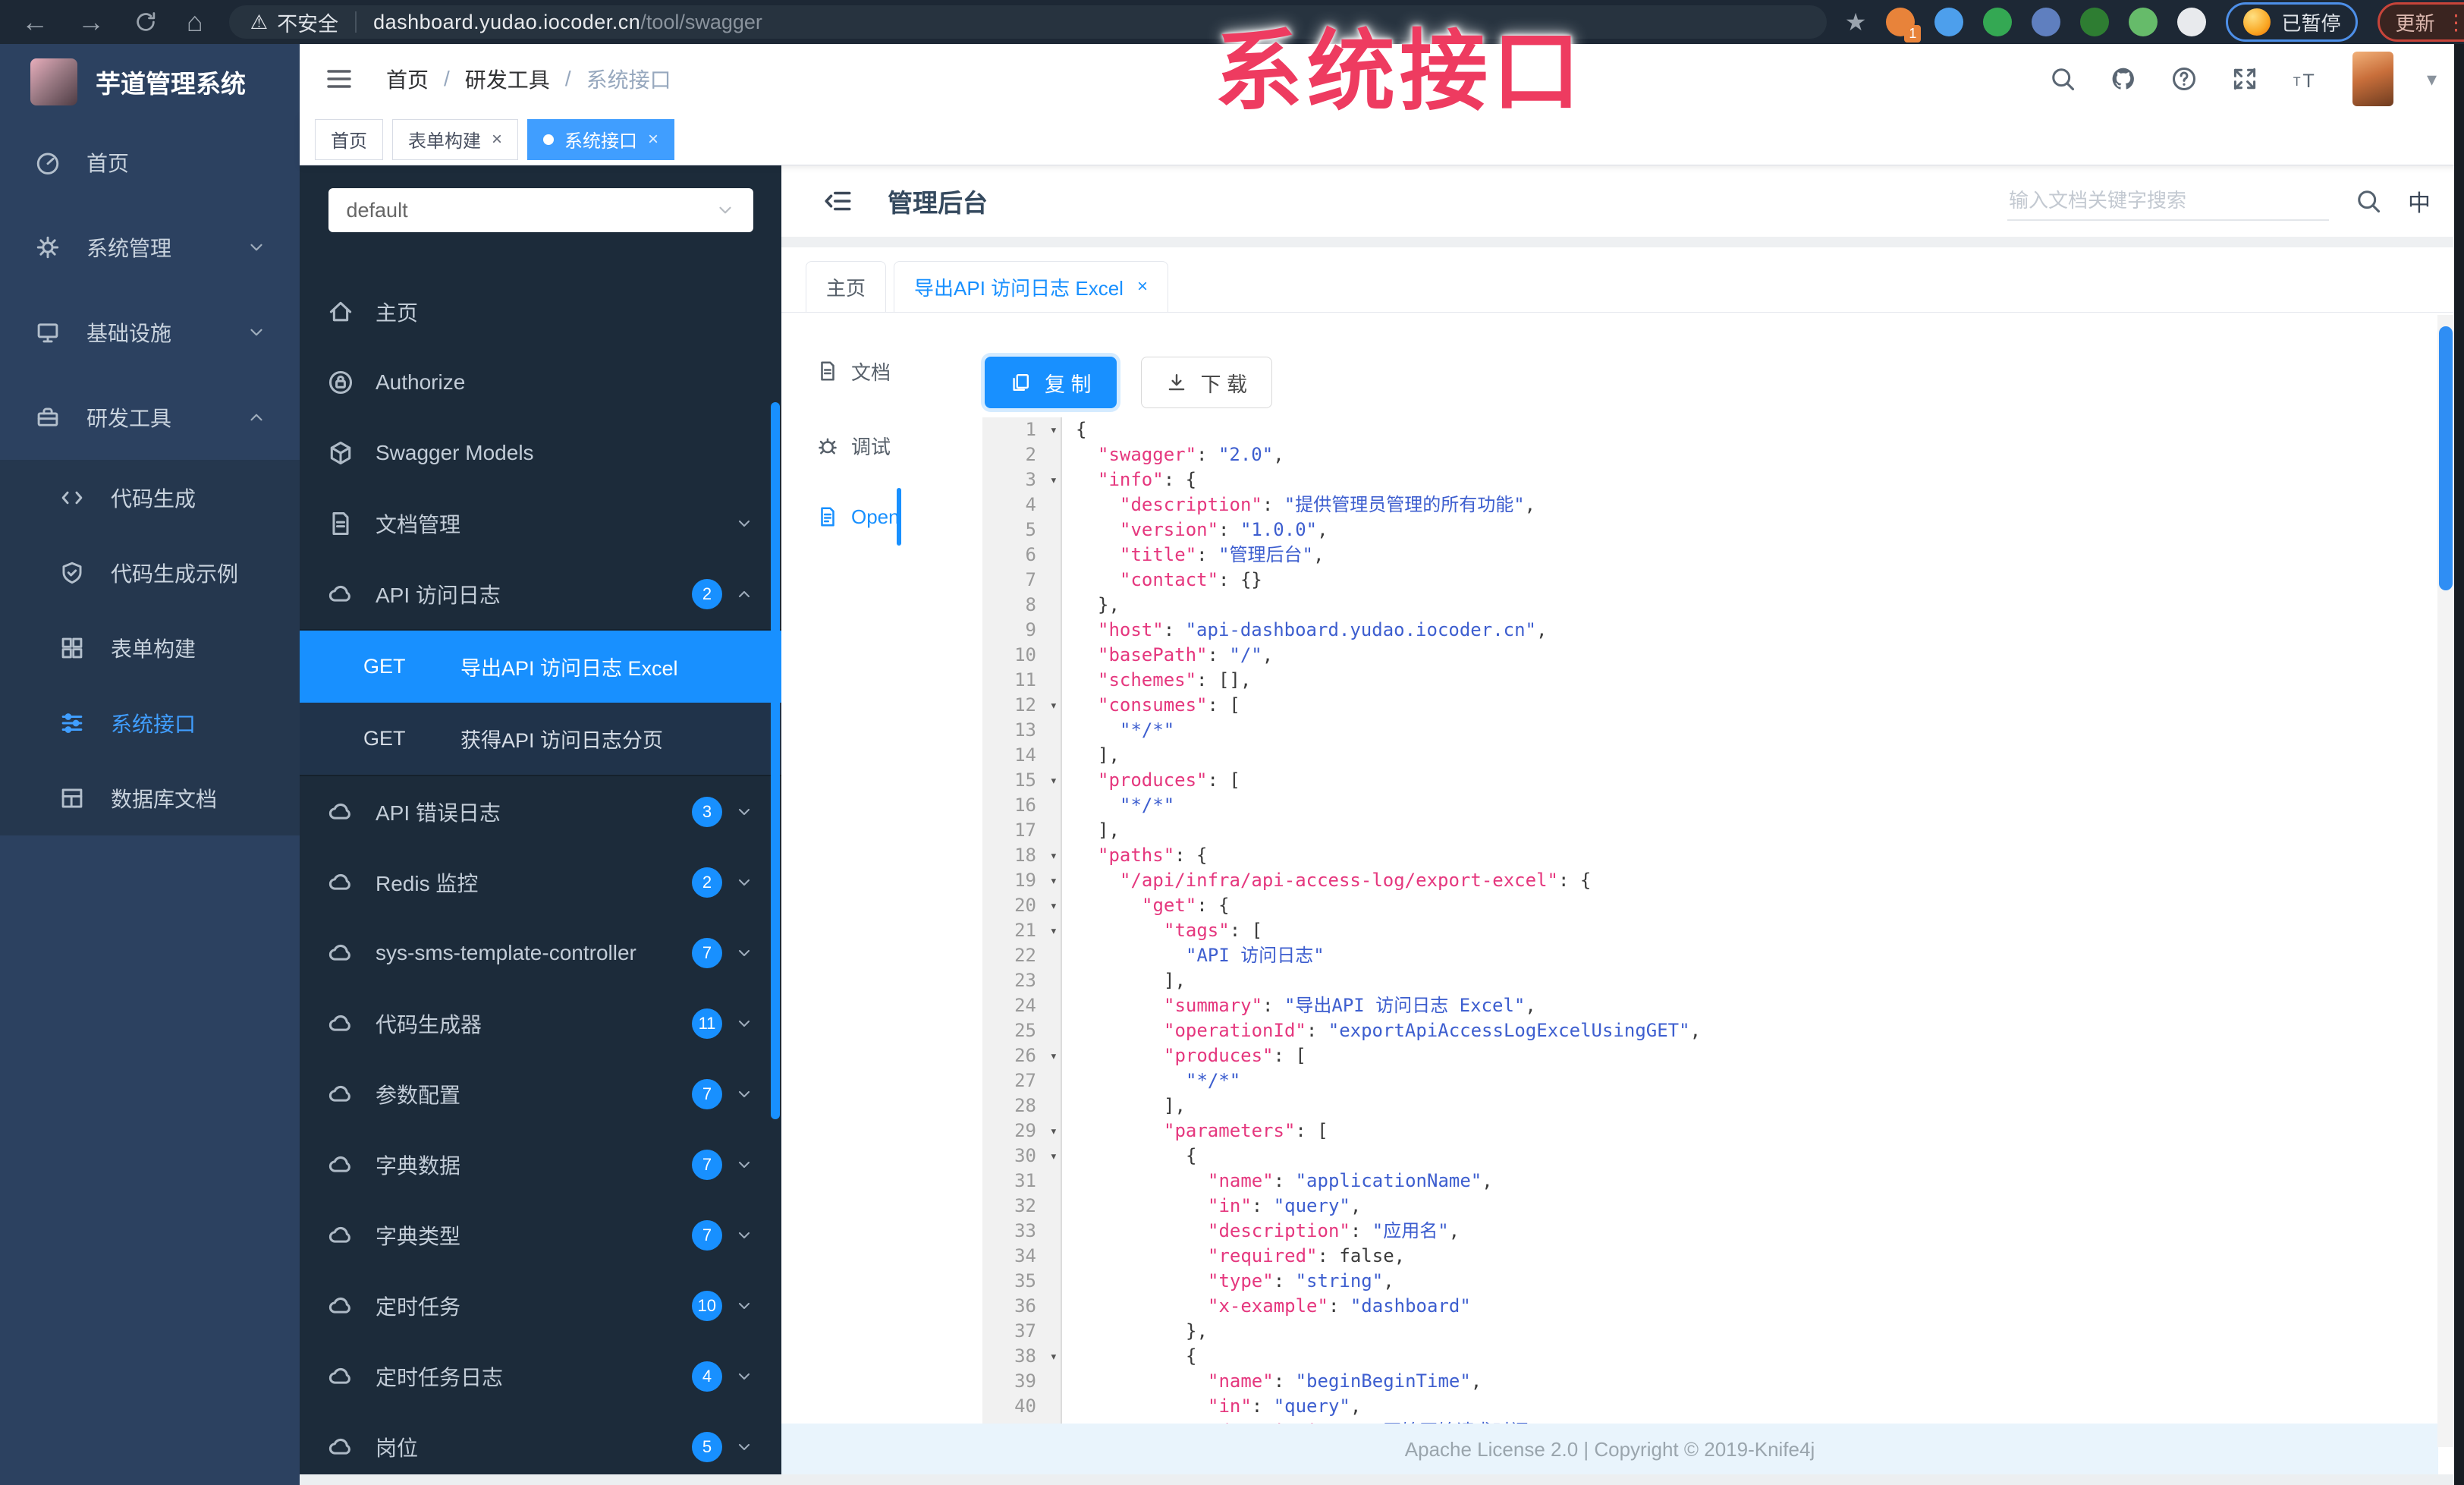 The height and width of the screenshot is (1485, 2464). Describe the element at coordinates (429, 1024) in the screenshot. I see `api-menu-label: 代码生成器` at that location.